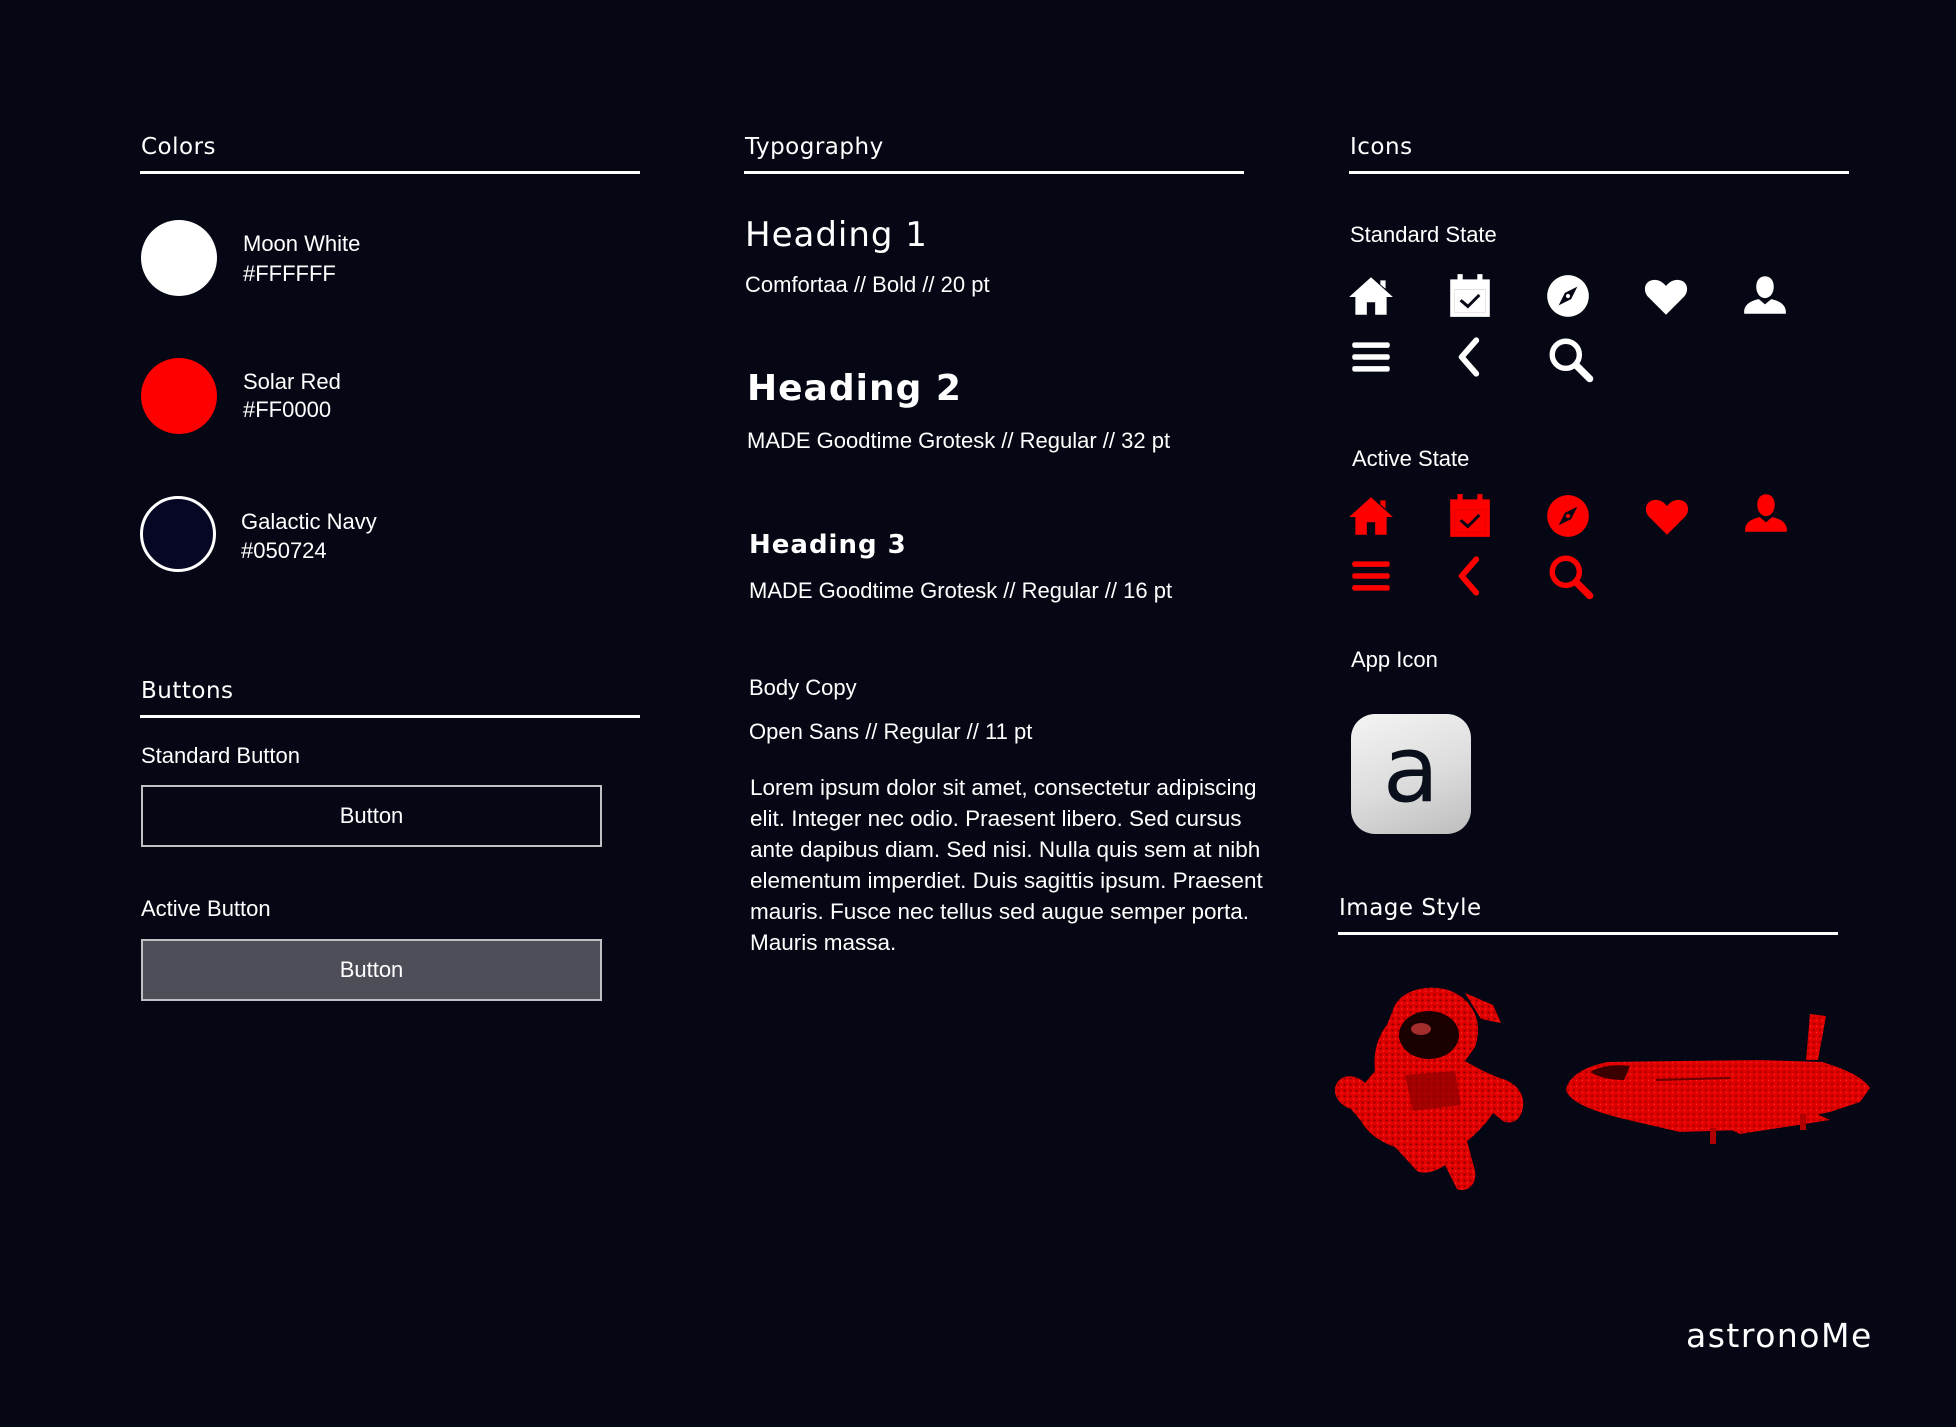 The image size is (1956, 1427). Describe the element at coordinates (371, 970) in the screenshot. I see `active-button: Button` at that location.